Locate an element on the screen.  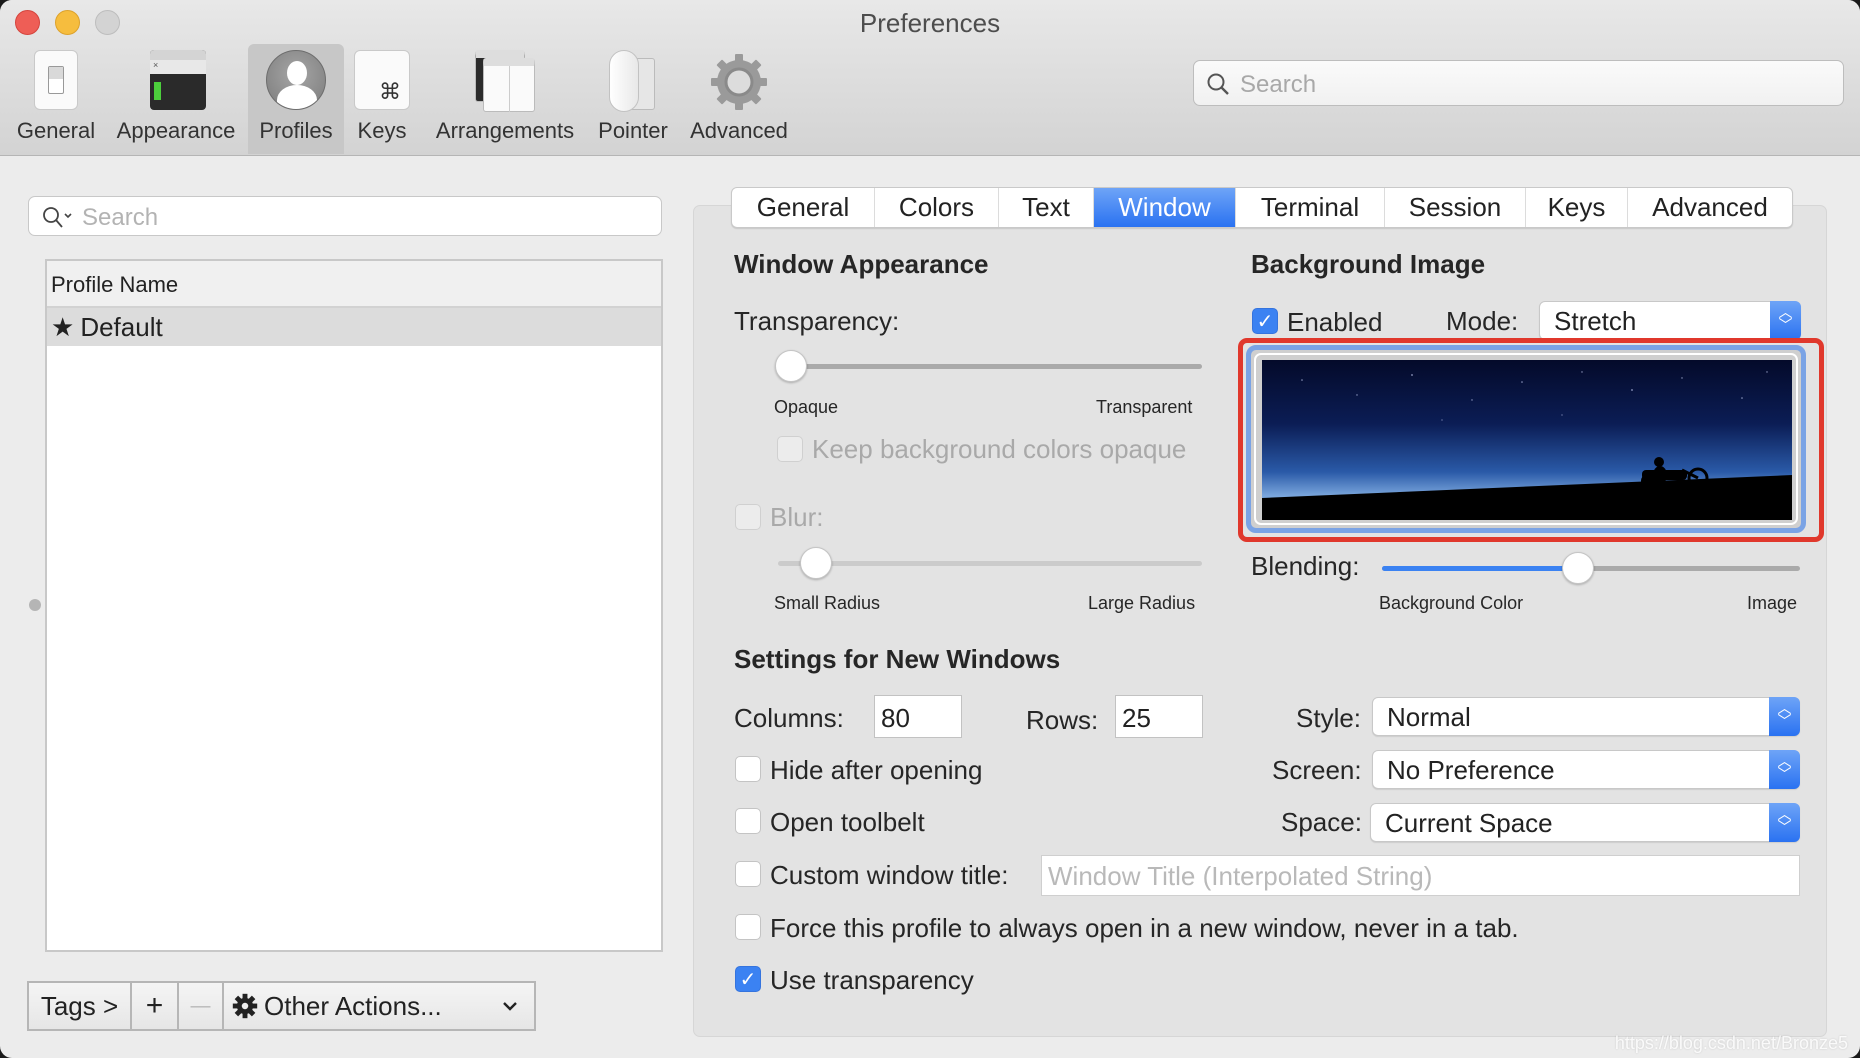
screen-value: No Preference is located at coordinates (1471, 770).